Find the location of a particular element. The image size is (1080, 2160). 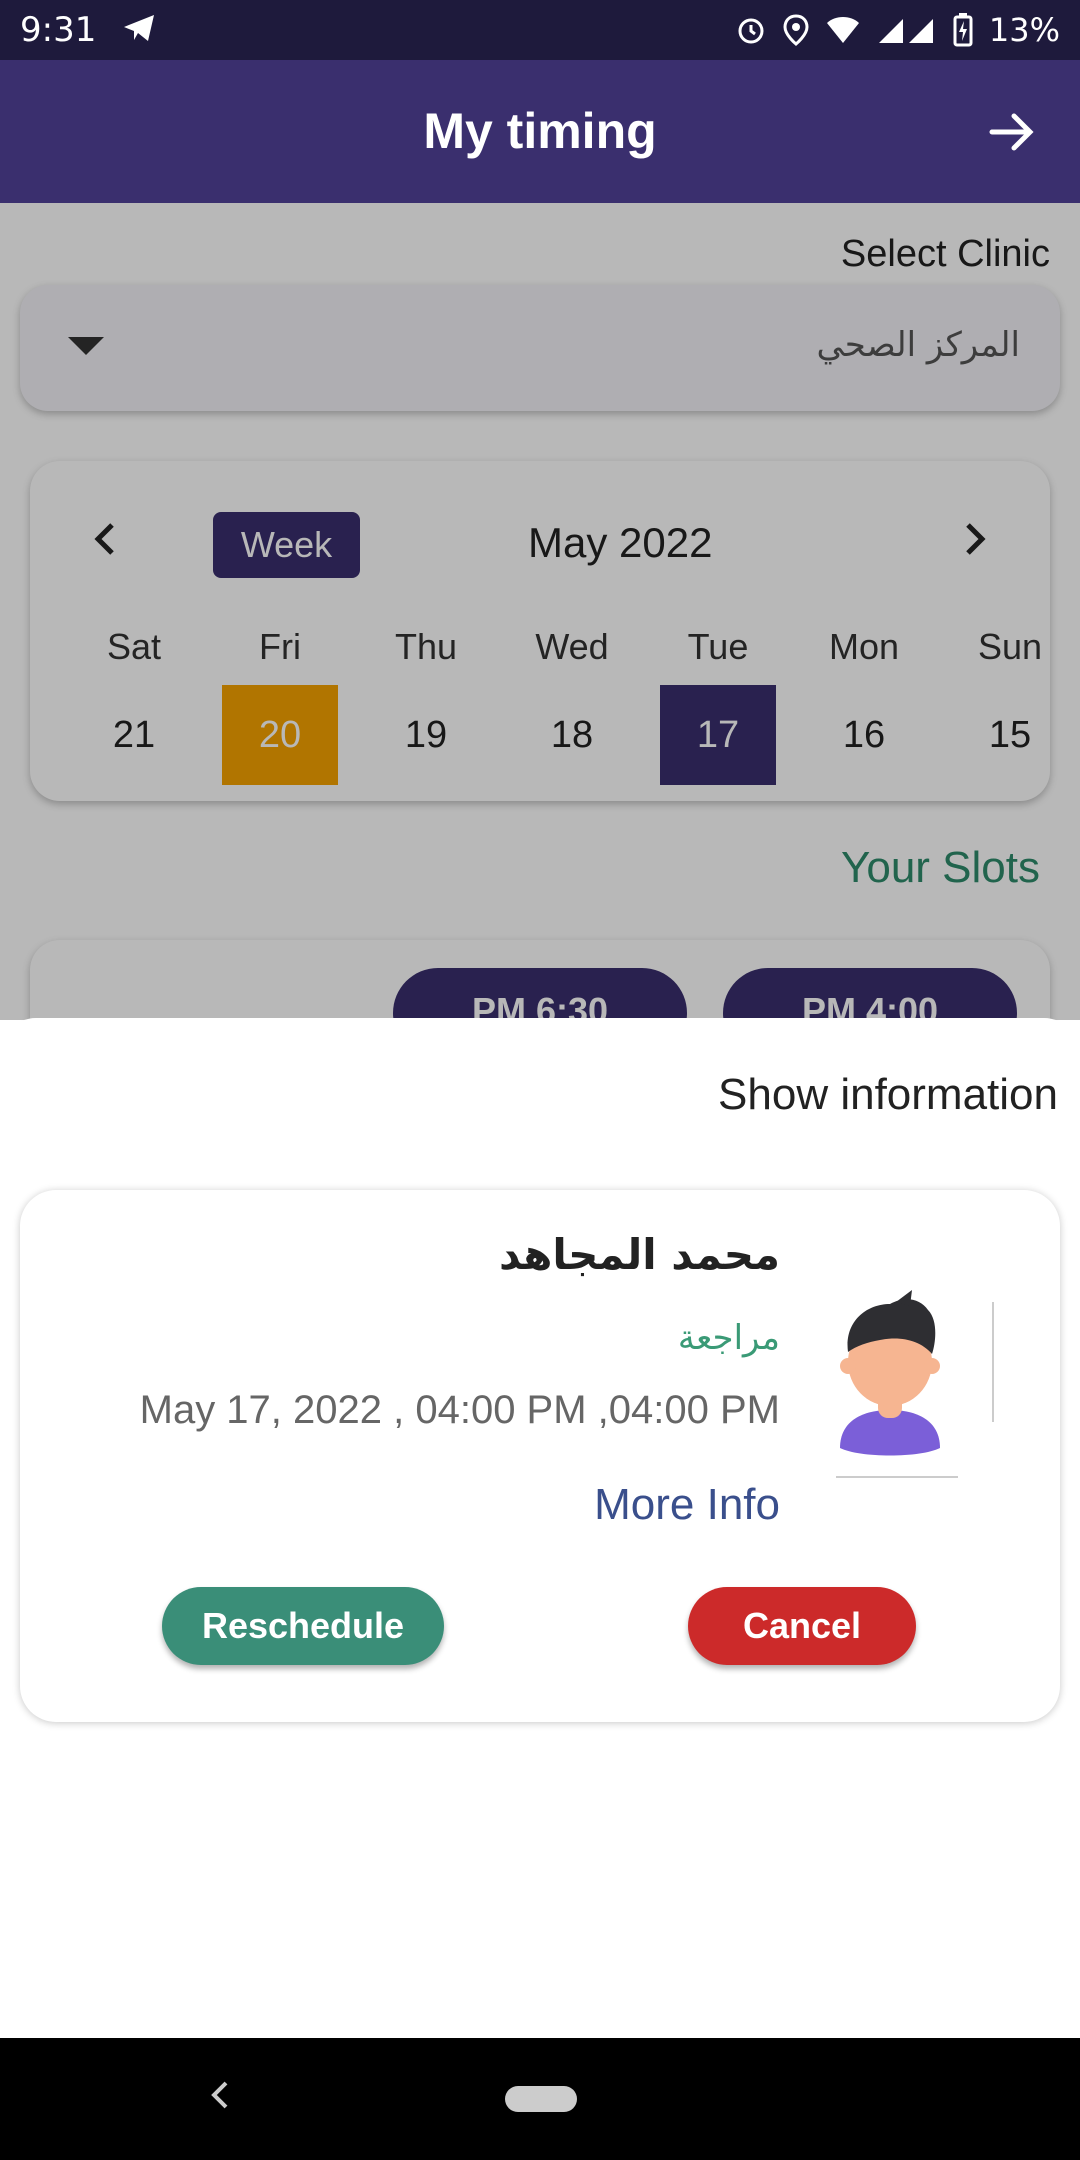

appointment-datetime: May 17, 2022 , 04:00 PM ,04:00 PM is located at coordinates (459, 1410).